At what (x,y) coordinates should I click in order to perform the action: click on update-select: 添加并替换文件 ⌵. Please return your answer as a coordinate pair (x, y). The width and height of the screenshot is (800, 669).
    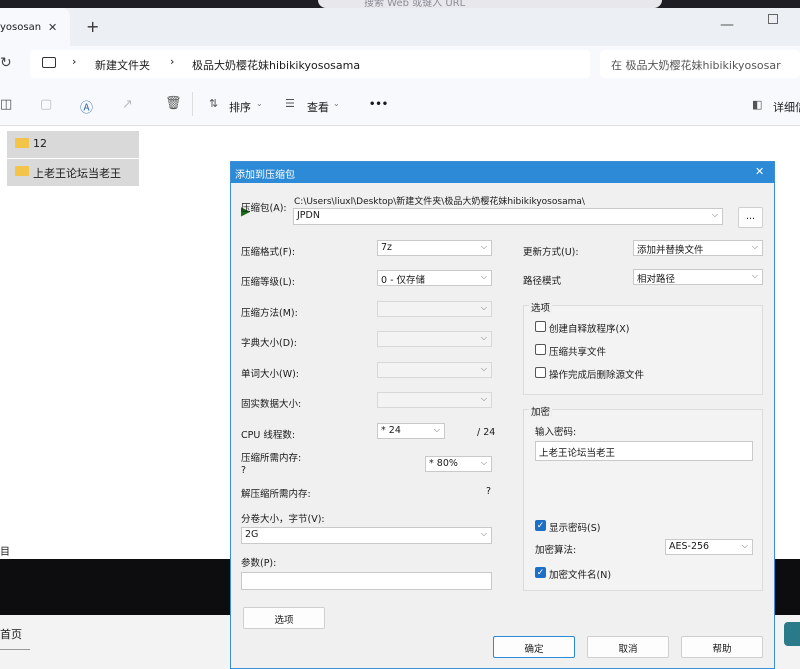
    Looking at the image, I should click on (698, 248).